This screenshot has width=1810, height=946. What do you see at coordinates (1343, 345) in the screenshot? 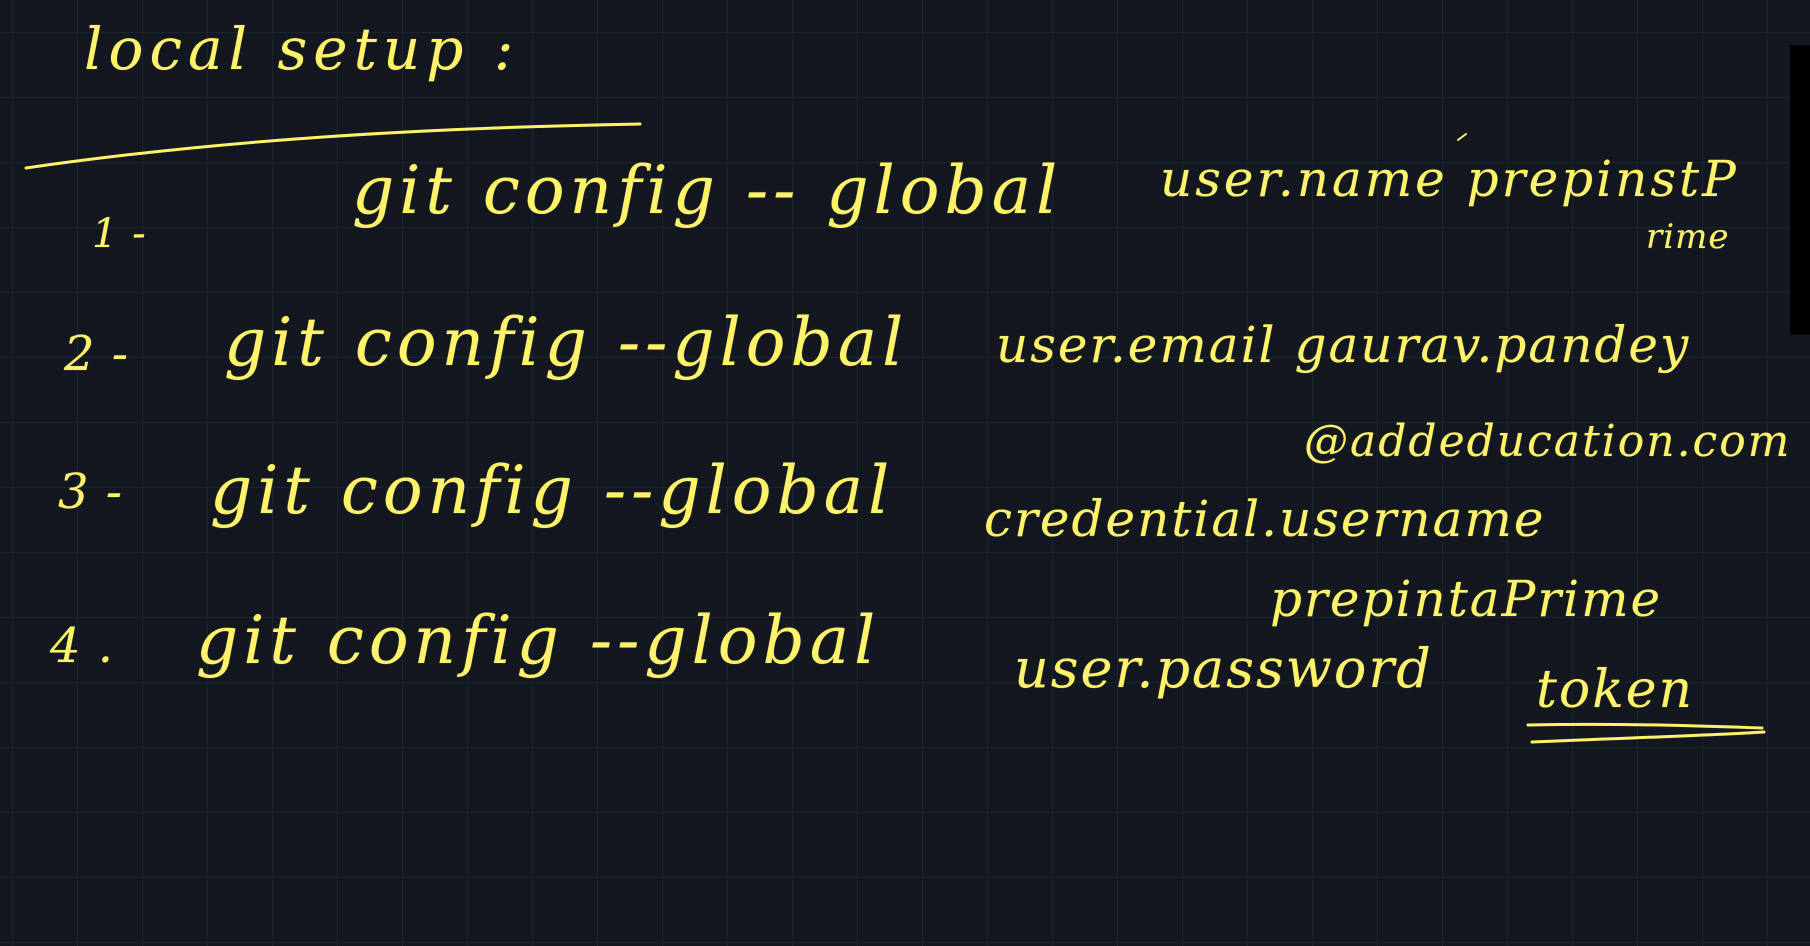
I see `line-2-value: user.email gaurav.pandey` at bounding box center [1343, 345].